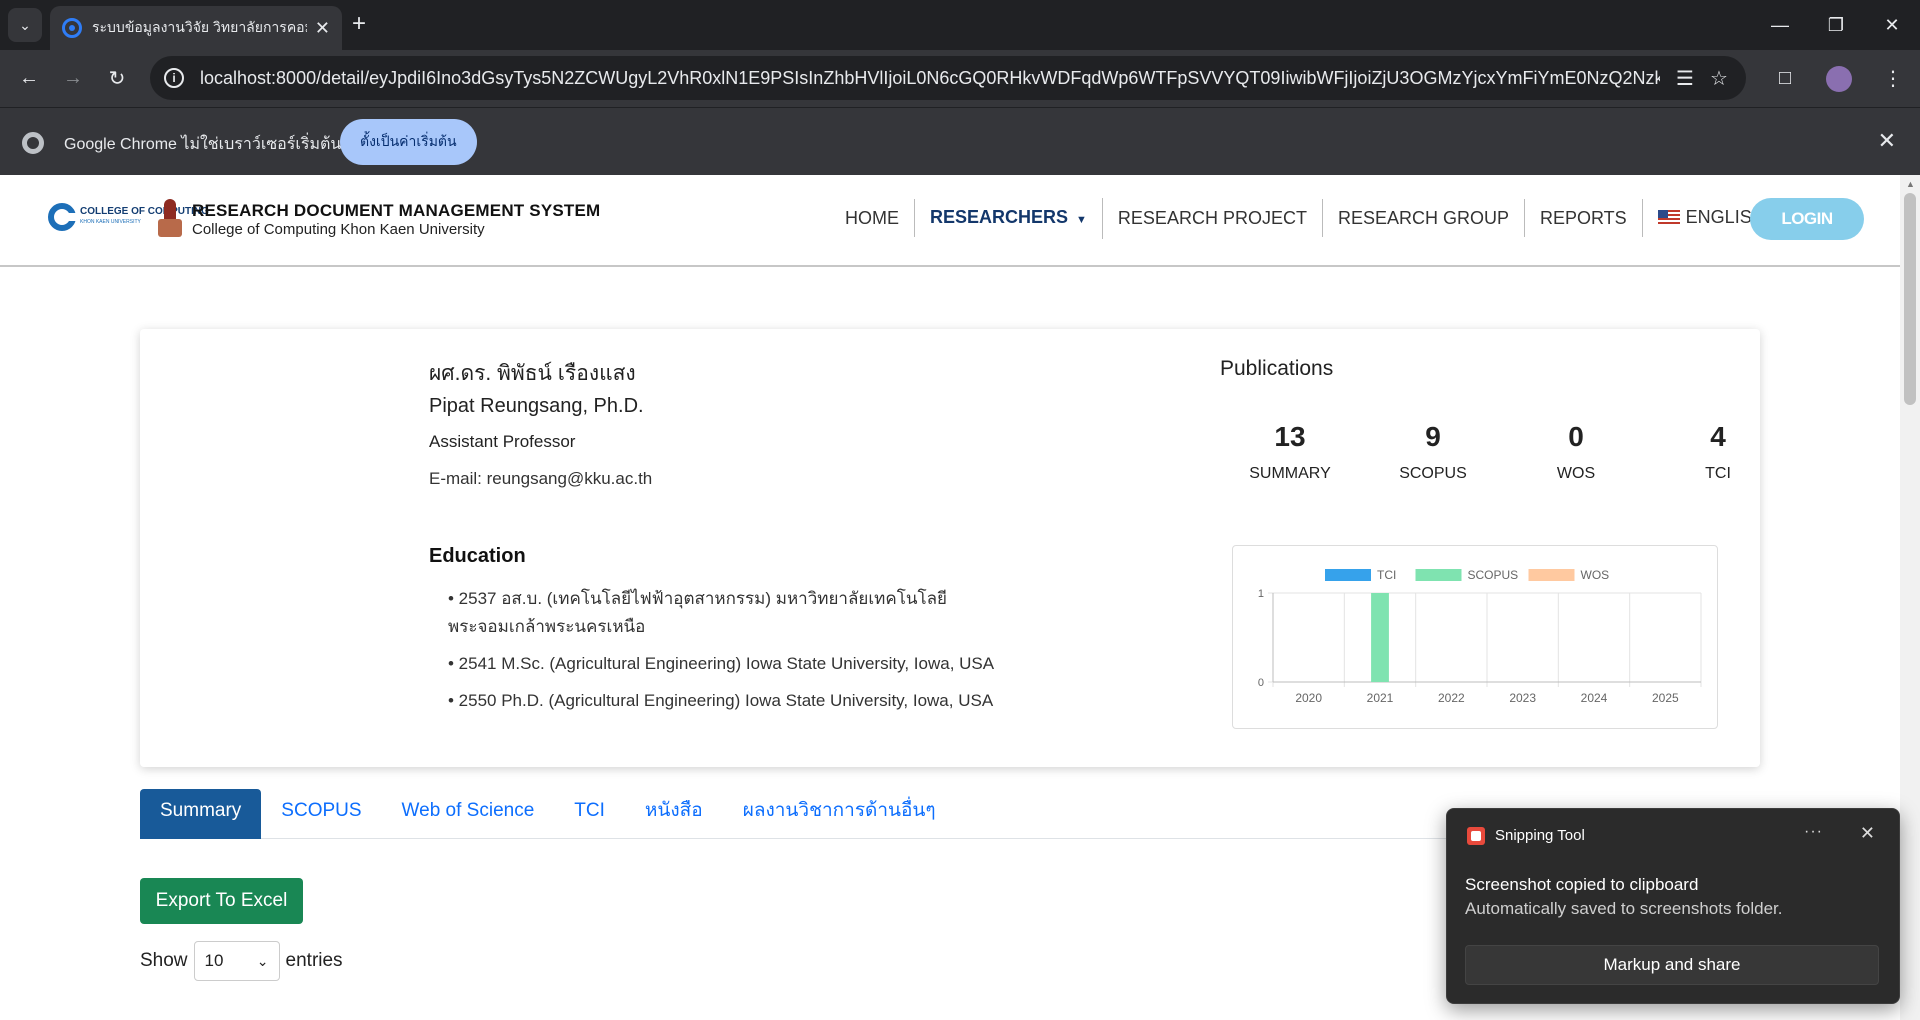  Describe the element at coordinates (73, 78) in the screenshot. I see `forward-arrow-icon: →` at that location.